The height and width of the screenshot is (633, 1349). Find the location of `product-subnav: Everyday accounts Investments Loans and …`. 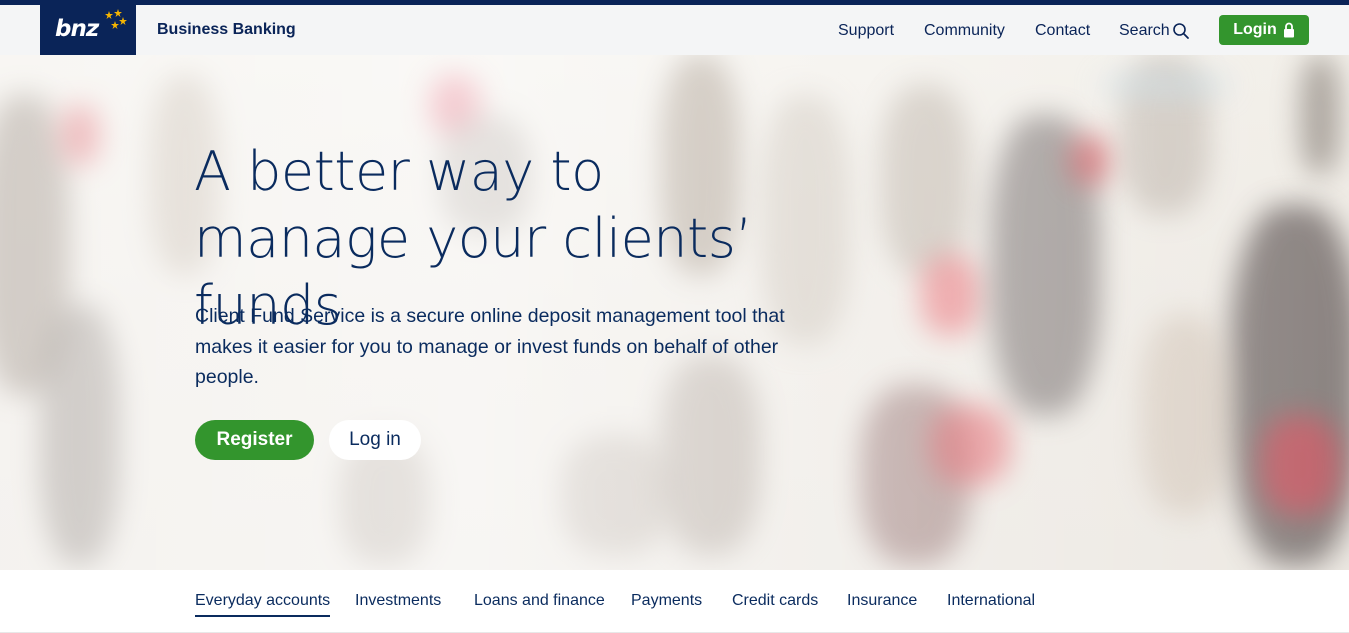

product-subnav: Everyday accounts Investments Loans and … is located at coordinates (674, 601).